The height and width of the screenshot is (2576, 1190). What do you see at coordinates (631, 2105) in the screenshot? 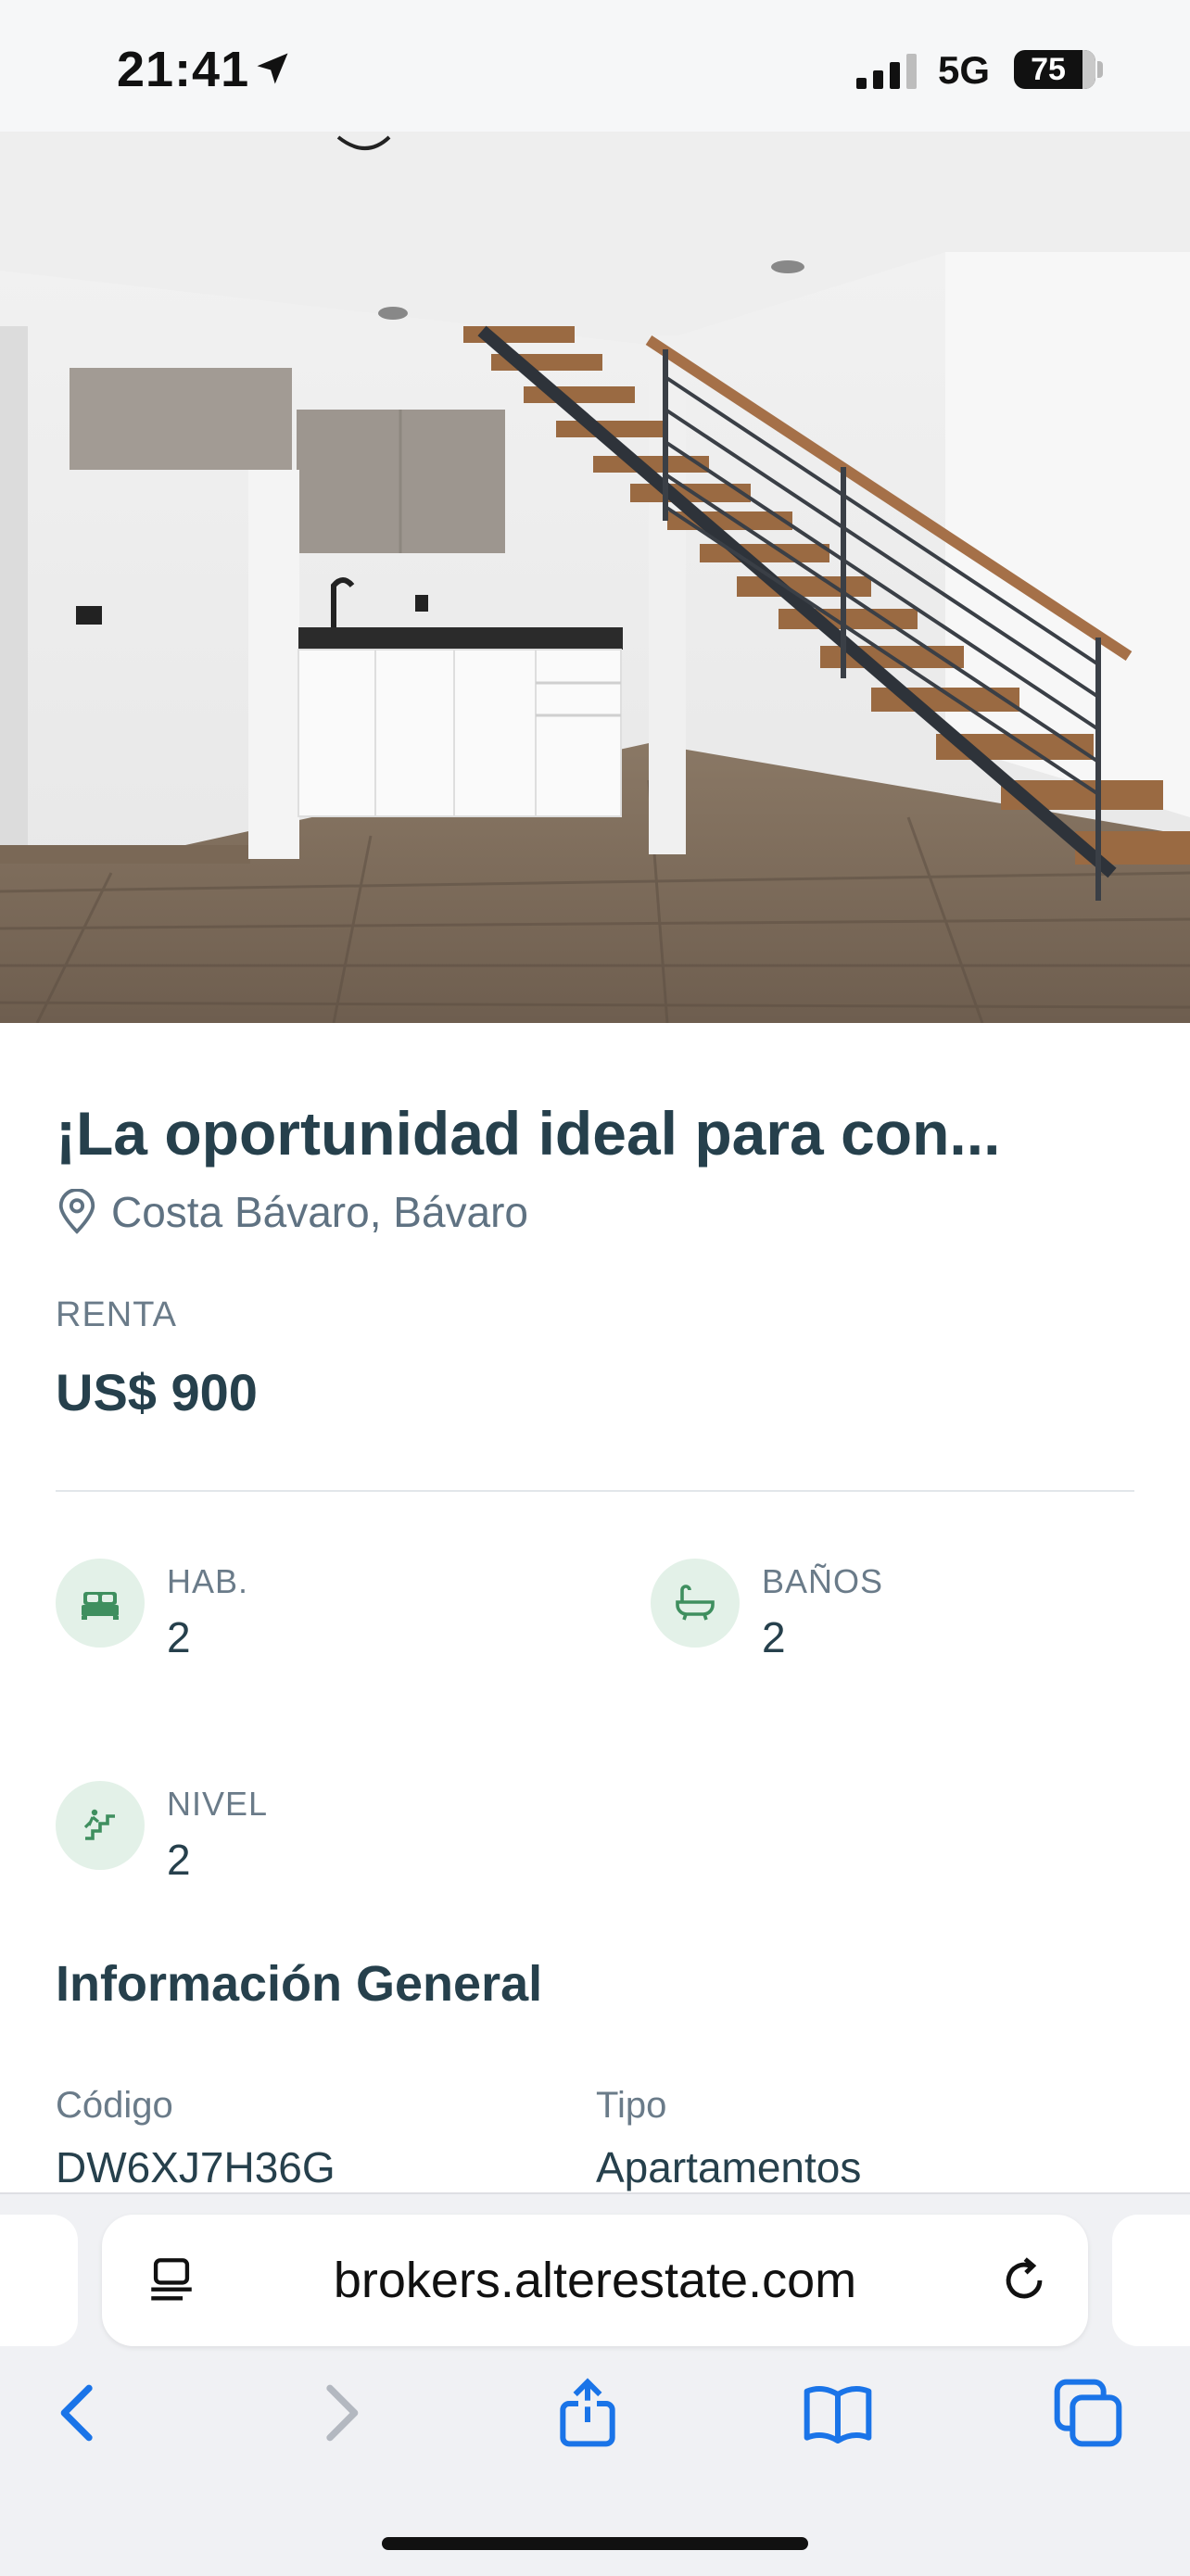
I see `type-label: Tipo` at bounding box center [631, 2105].